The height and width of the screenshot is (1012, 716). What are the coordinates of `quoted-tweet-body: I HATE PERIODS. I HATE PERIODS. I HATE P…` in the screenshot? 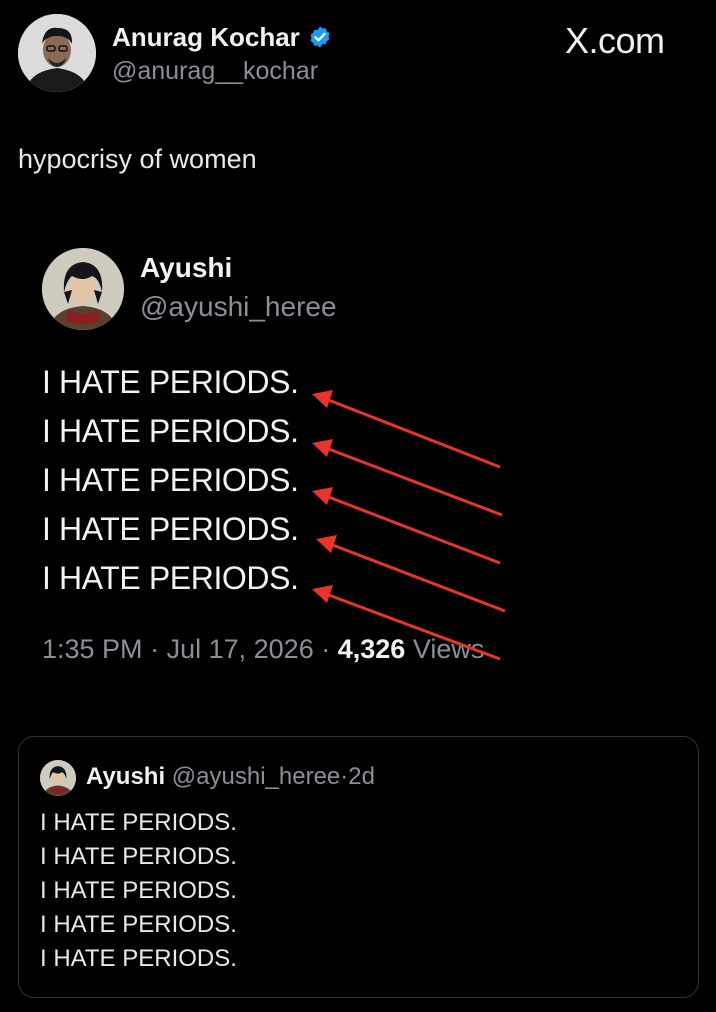 It's located at (138, 893).